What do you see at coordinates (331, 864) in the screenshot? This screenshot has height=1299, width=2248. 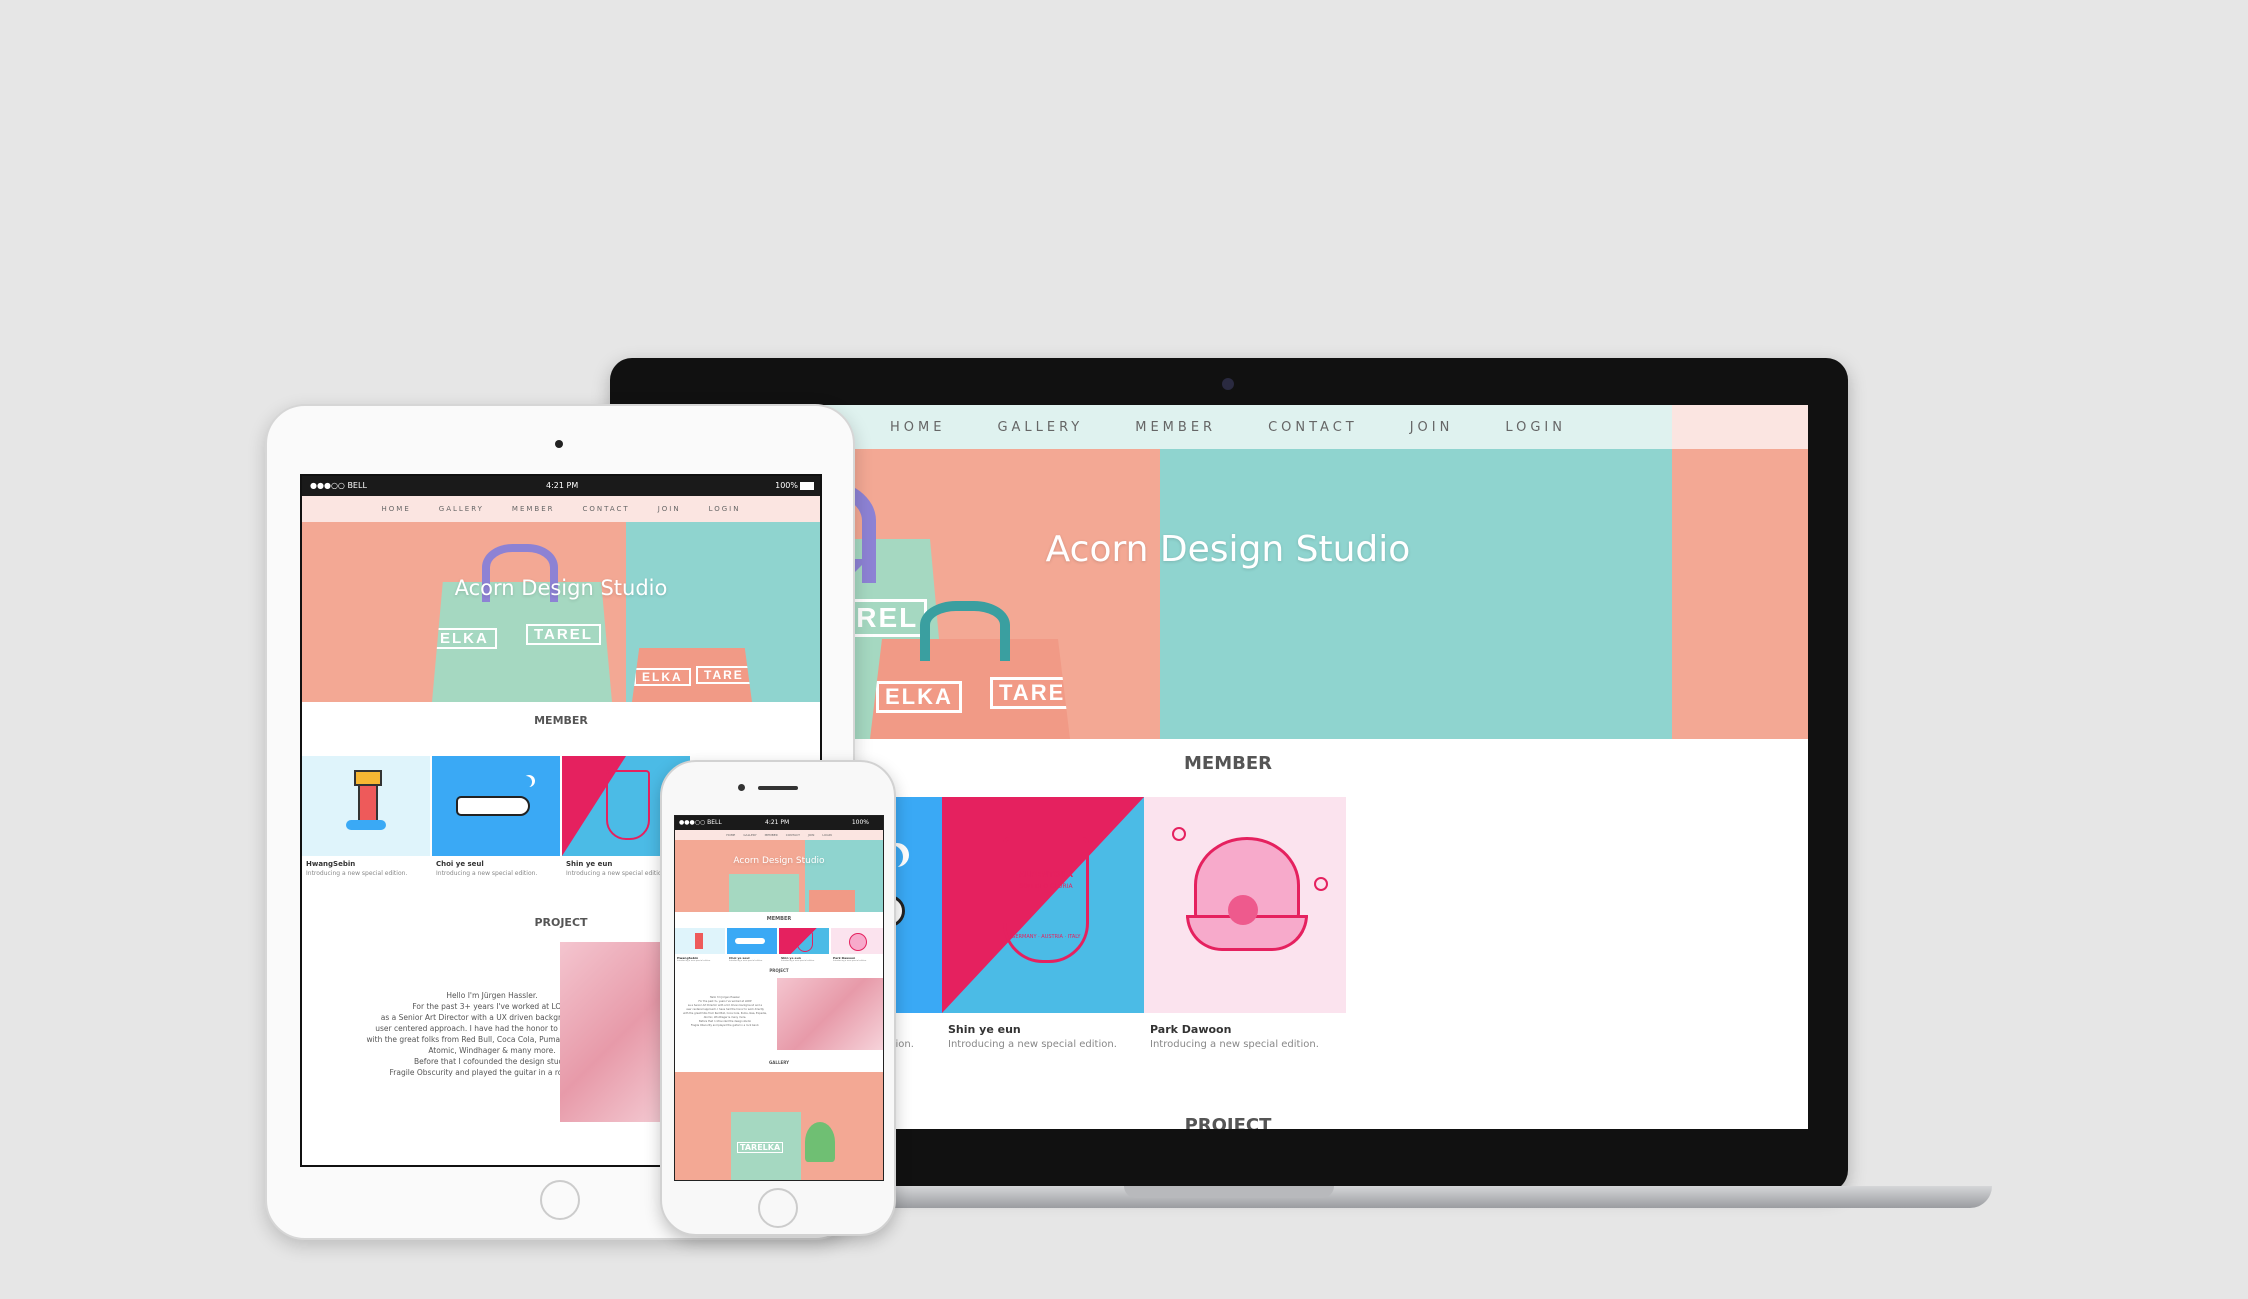 I see `member-name: HwangSebin` at bounding box center [331, 864].